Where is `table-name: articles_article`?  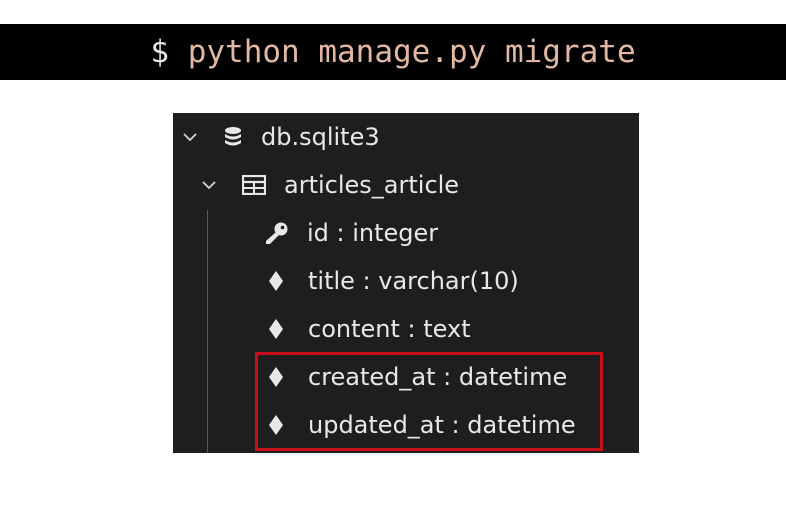 table-name: articles_article is located at coordinates (372, 185).